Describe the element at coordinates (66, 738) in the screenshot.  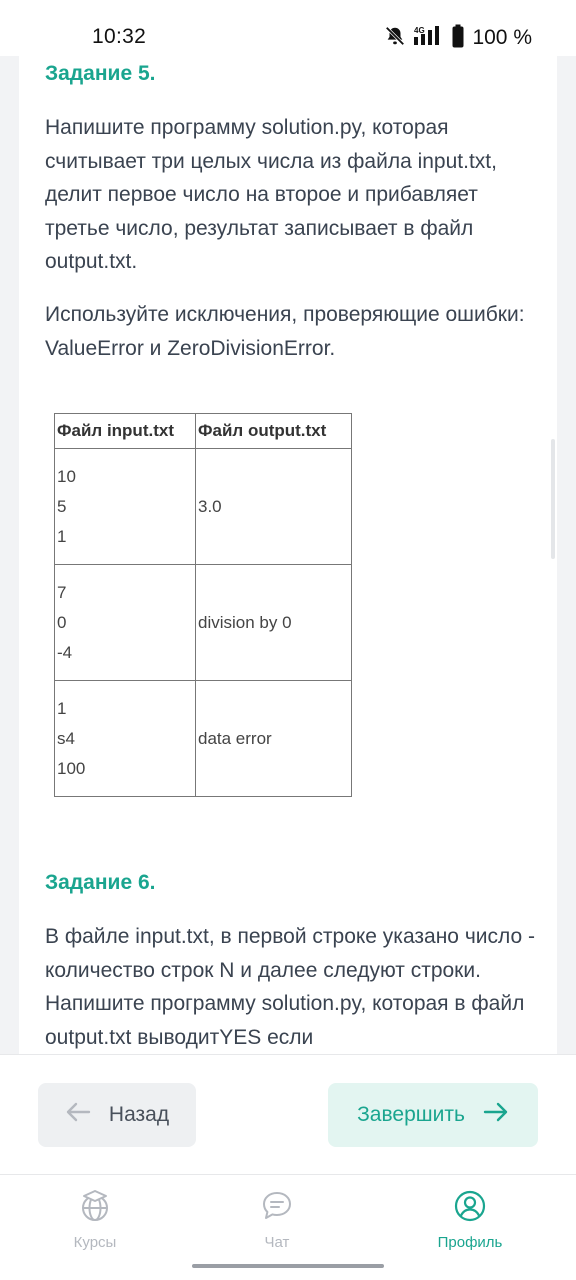
I see `input-line: s4` at that location.